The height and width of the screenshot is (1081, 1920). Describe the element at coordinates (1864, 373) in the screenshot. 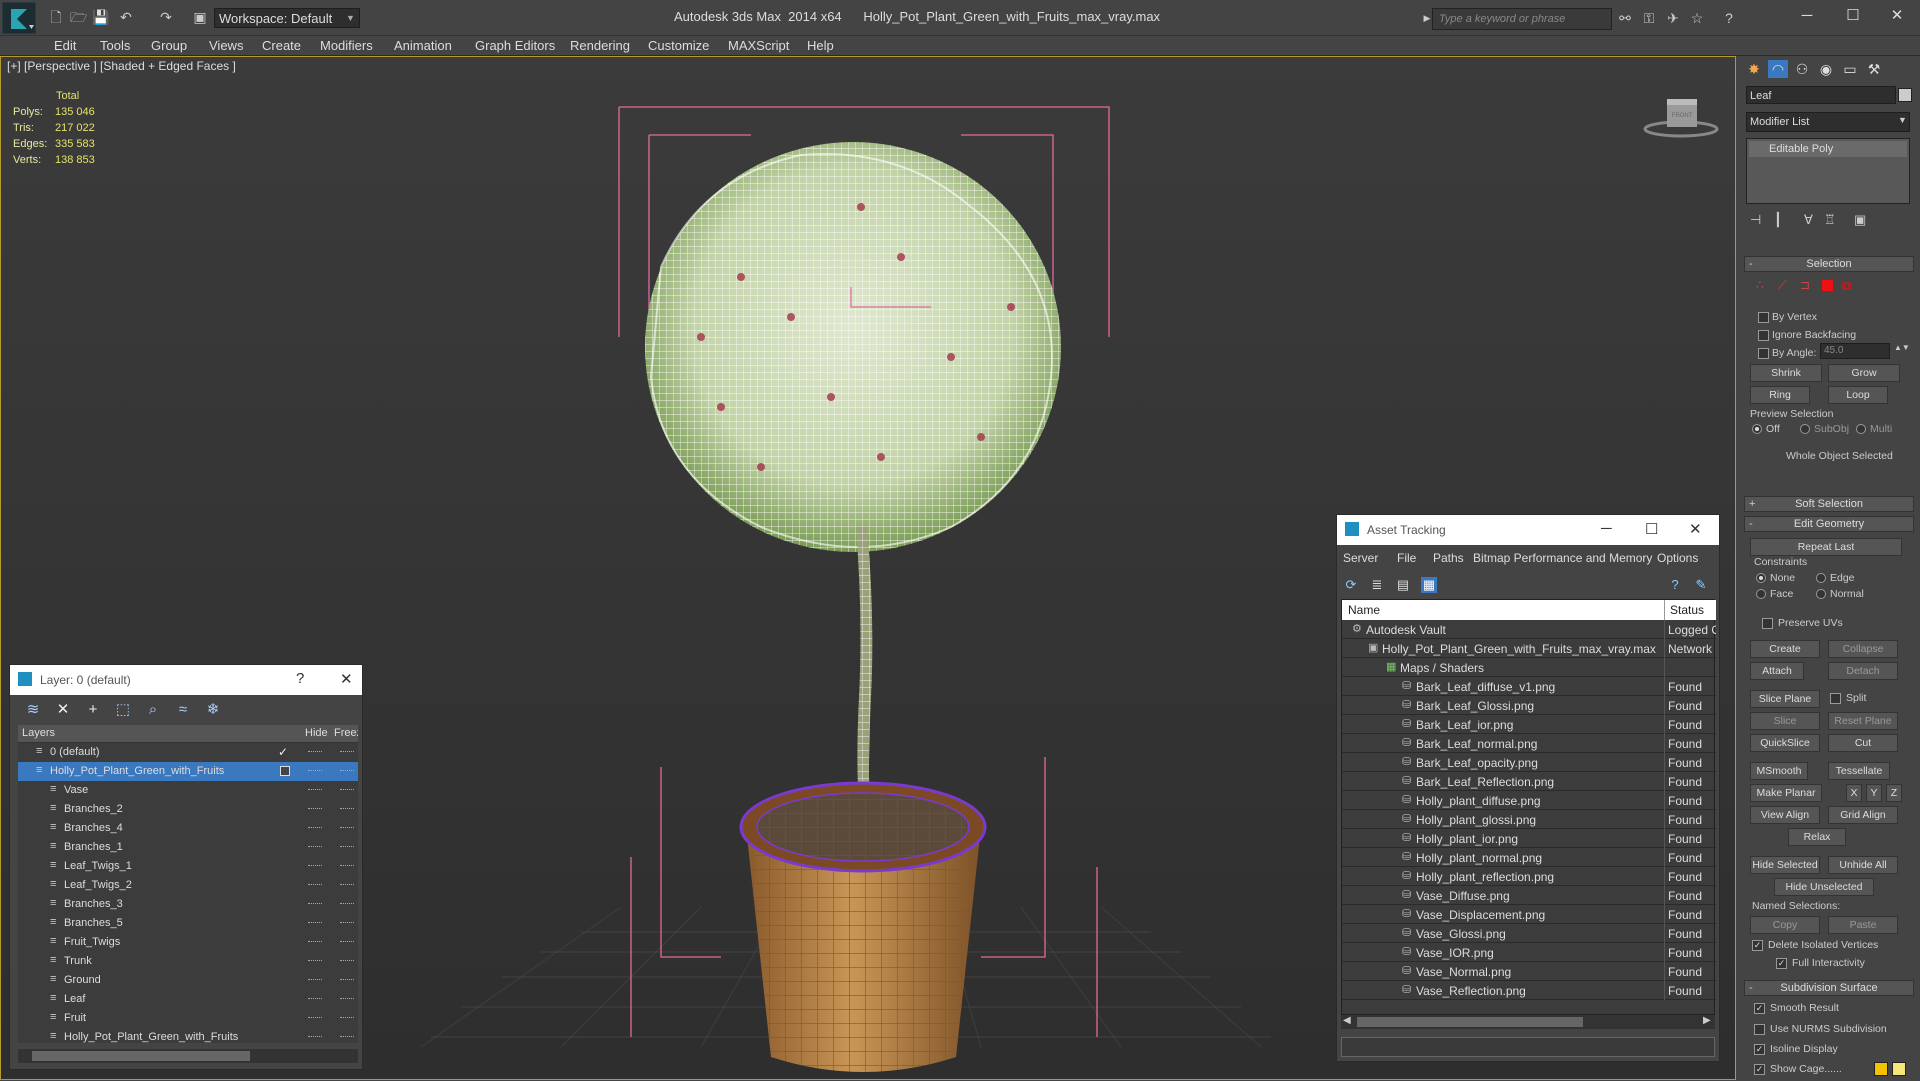

I see `grow-button: Grow` at that location.